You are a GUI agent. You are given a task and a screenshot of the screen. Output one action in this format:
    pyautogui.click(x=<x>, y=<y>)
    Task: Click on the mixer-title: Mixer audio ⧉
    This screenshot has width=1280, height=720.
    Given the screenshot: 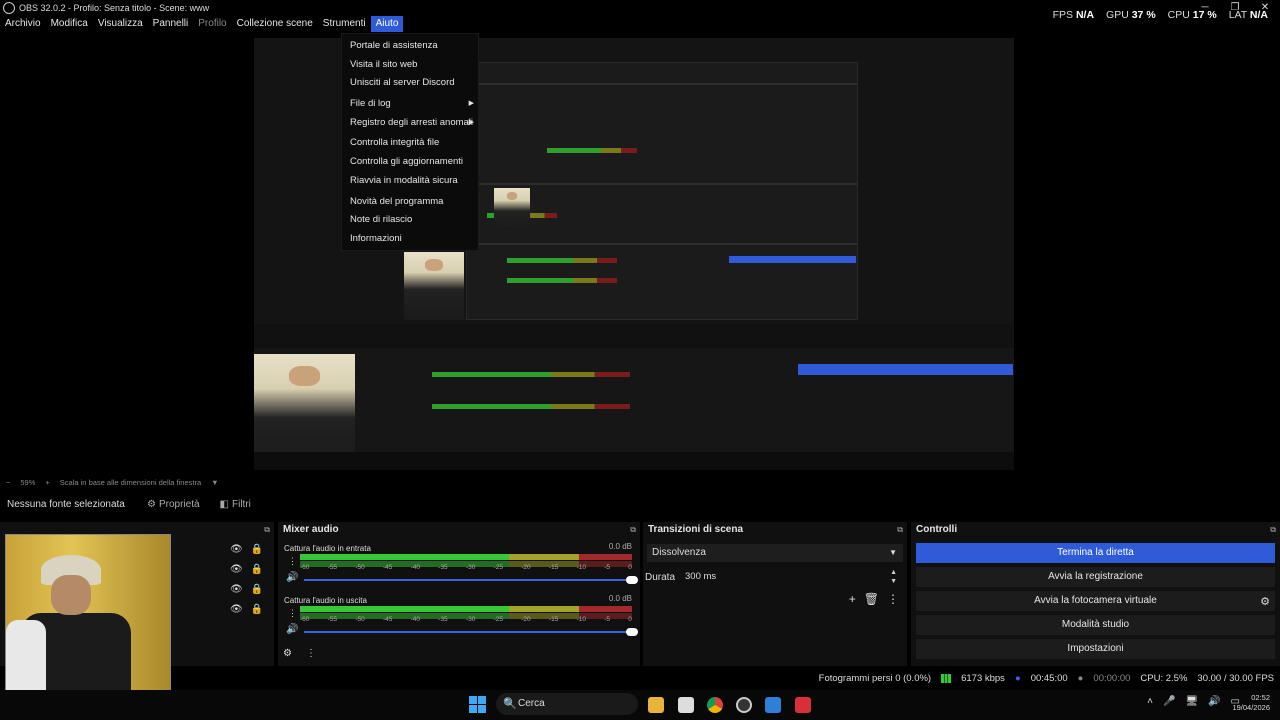 What is the action you would take?
    pyautogui.click(x=459, y=530)
    